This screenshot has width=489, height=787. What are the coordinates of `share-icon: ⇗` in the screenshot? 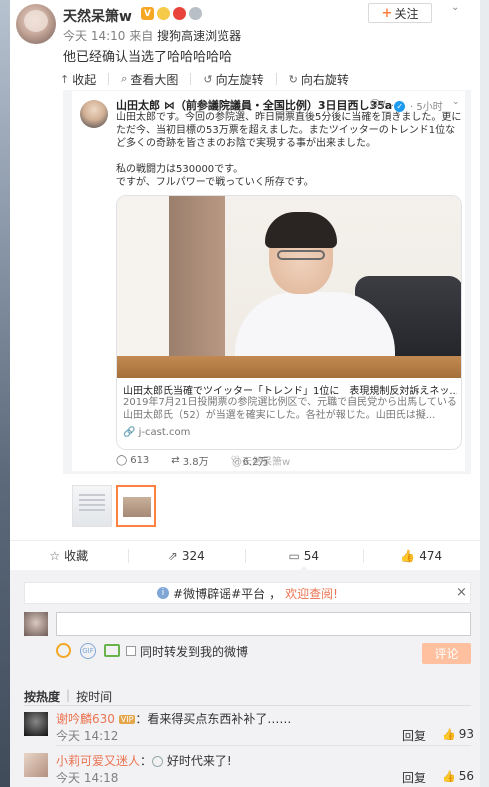 It's located at (172, 555).